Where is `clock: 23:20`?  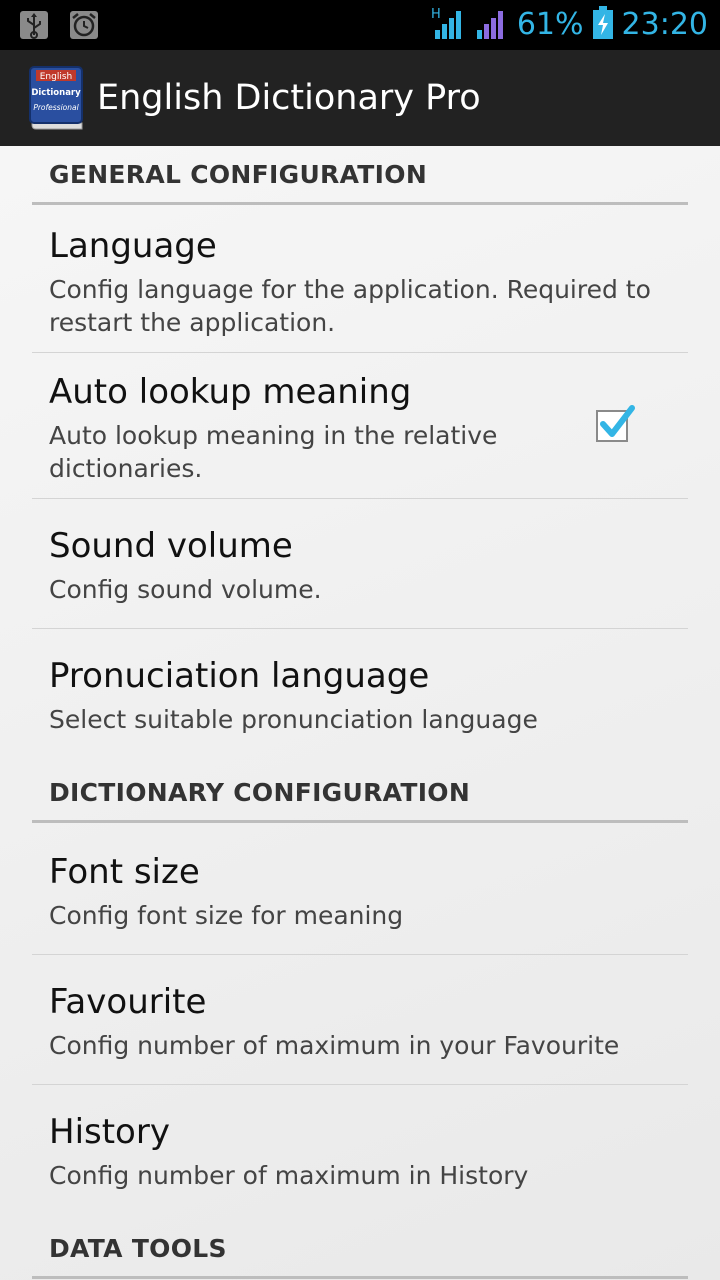
clock: 23:20 is located at coordinates (664, 24).